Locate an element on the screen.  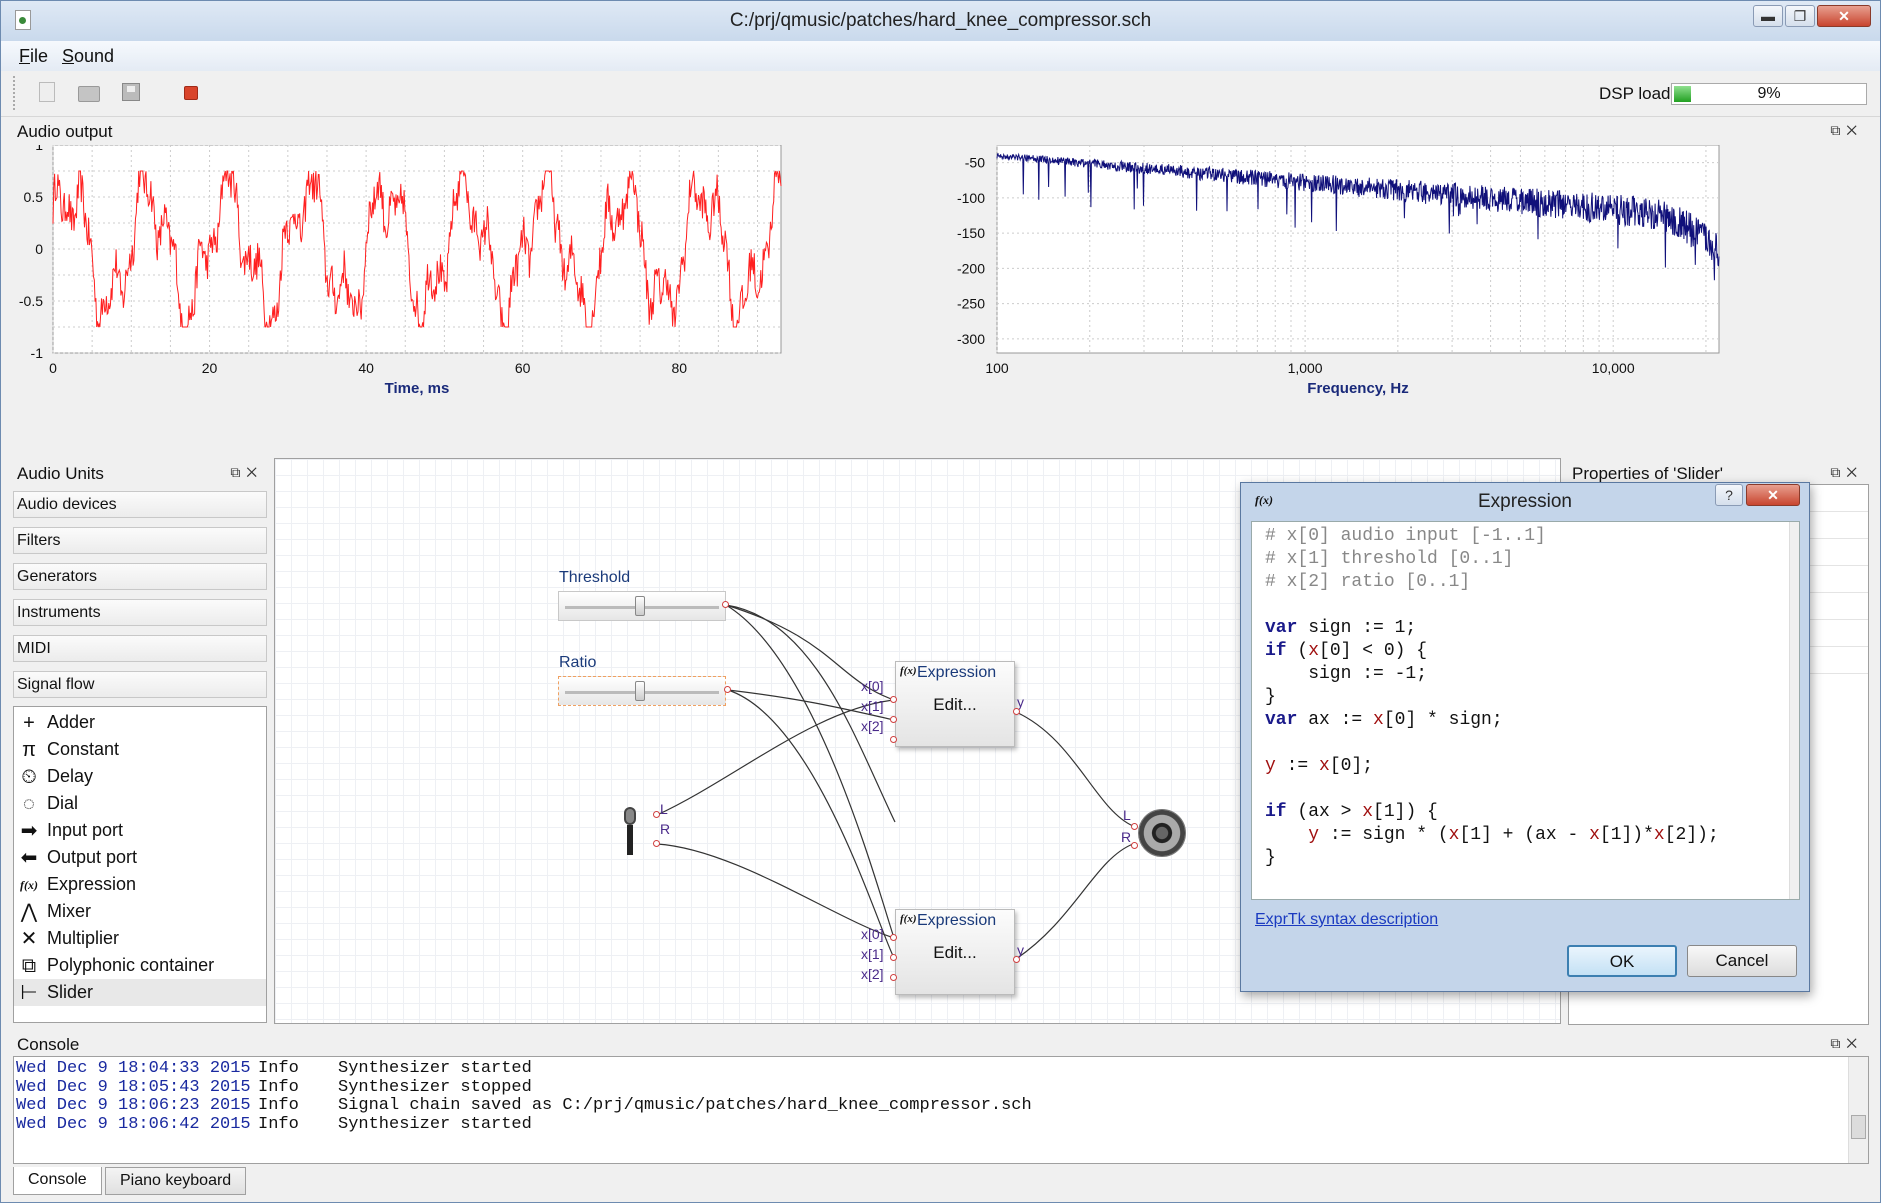
scrollbar-thumb is located at coordinates (1858, 1127).